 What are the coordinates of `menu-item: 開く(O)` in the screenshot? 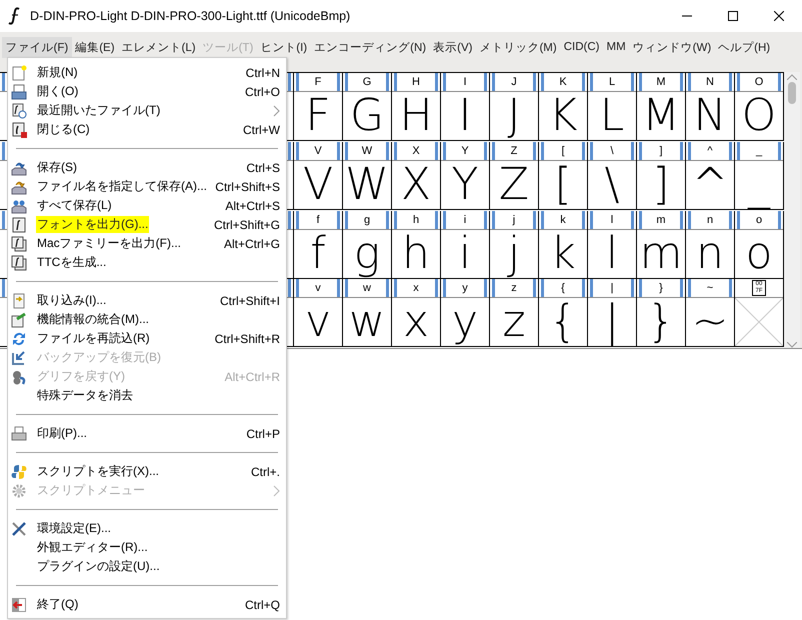 It's located at (58, 91).